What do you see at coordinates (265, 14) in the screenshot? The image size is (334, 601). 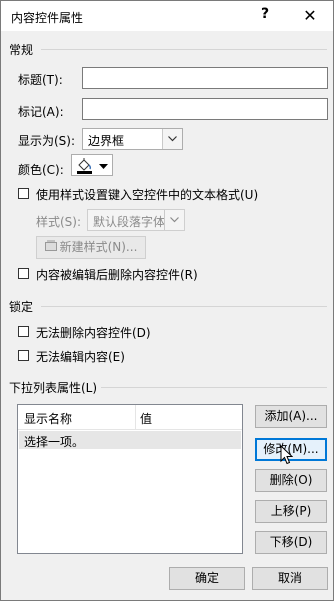 I see `help-button: ?` at bounding box center [265, 14].